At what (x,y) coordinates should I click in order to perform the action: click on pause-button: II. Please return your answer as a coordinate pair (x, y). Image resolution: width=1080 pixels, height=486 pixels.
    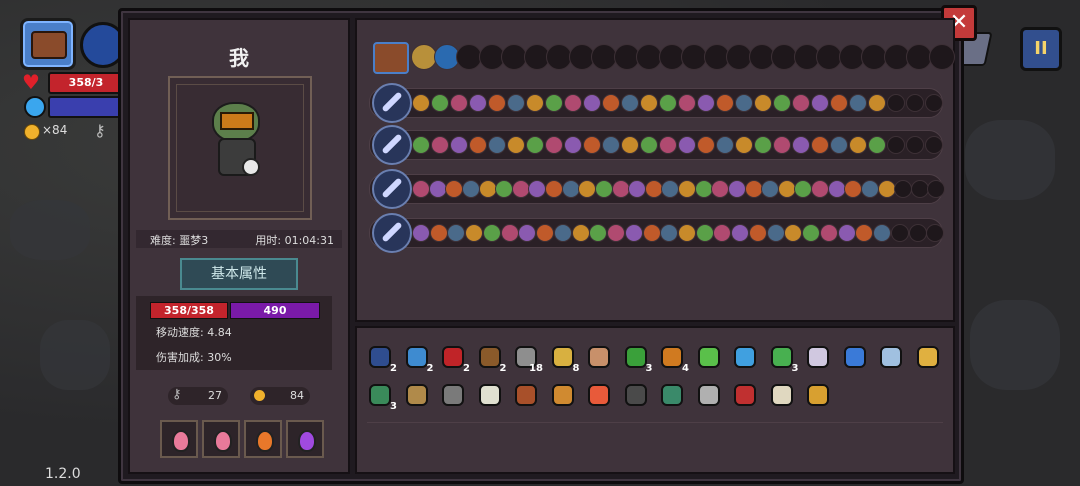
    Looking at the image, I should click on (1041, 49).